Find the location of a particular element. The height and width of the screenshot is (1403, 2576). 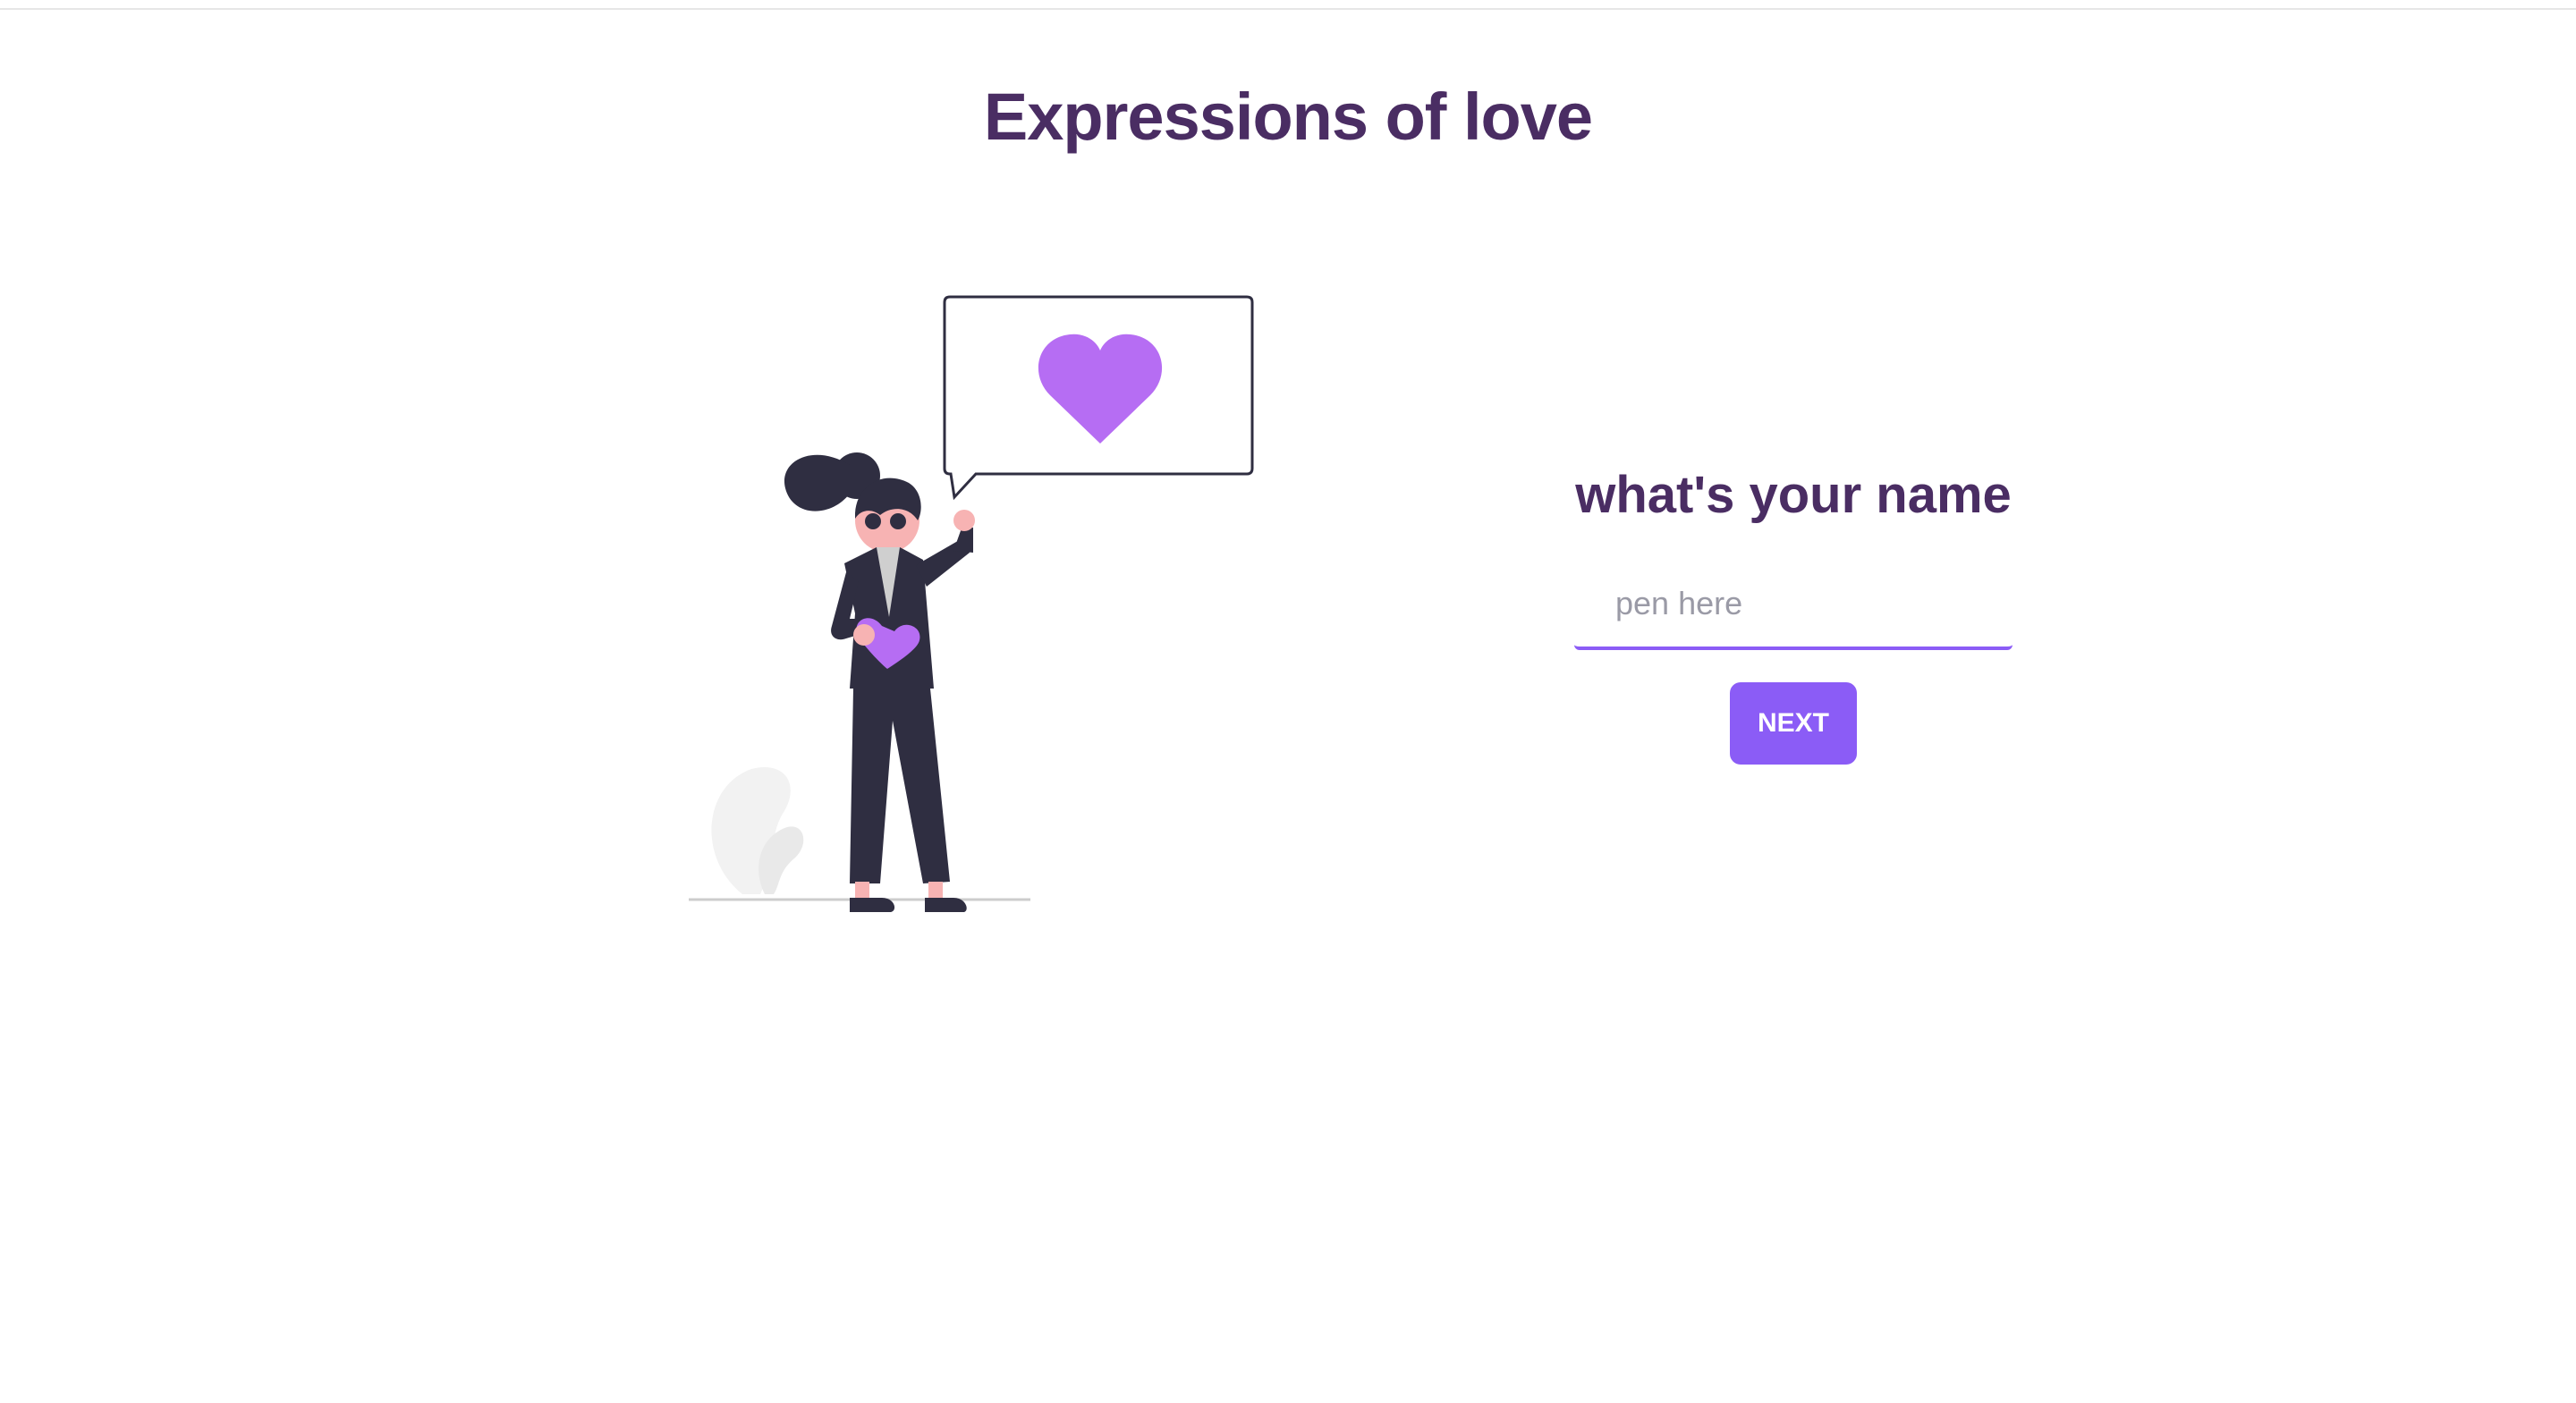

name-prompt-heading: what's your name is located at coordinates (1793, 495).